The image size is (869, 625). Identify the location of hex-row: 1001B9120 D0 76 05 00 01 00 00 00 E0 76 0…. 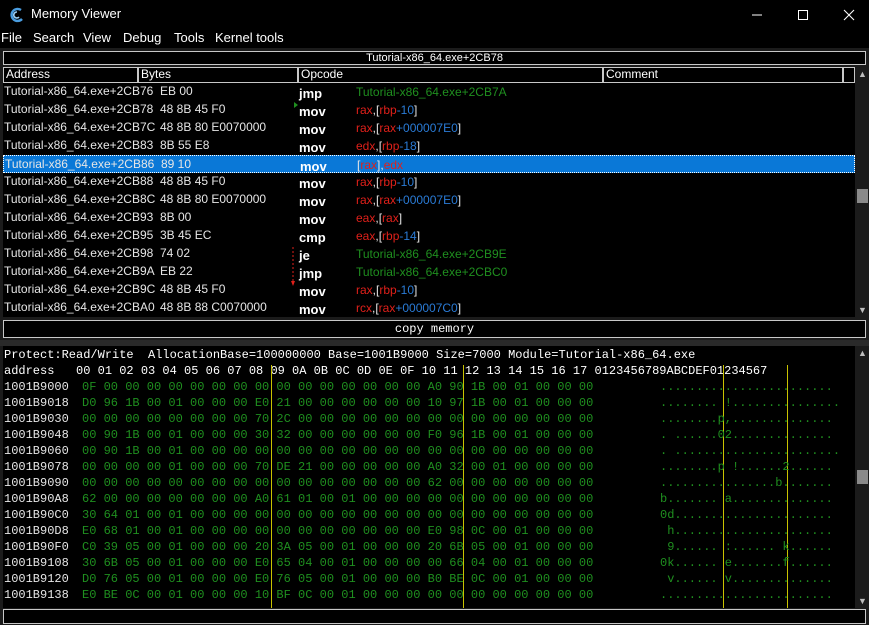
(429, 580).